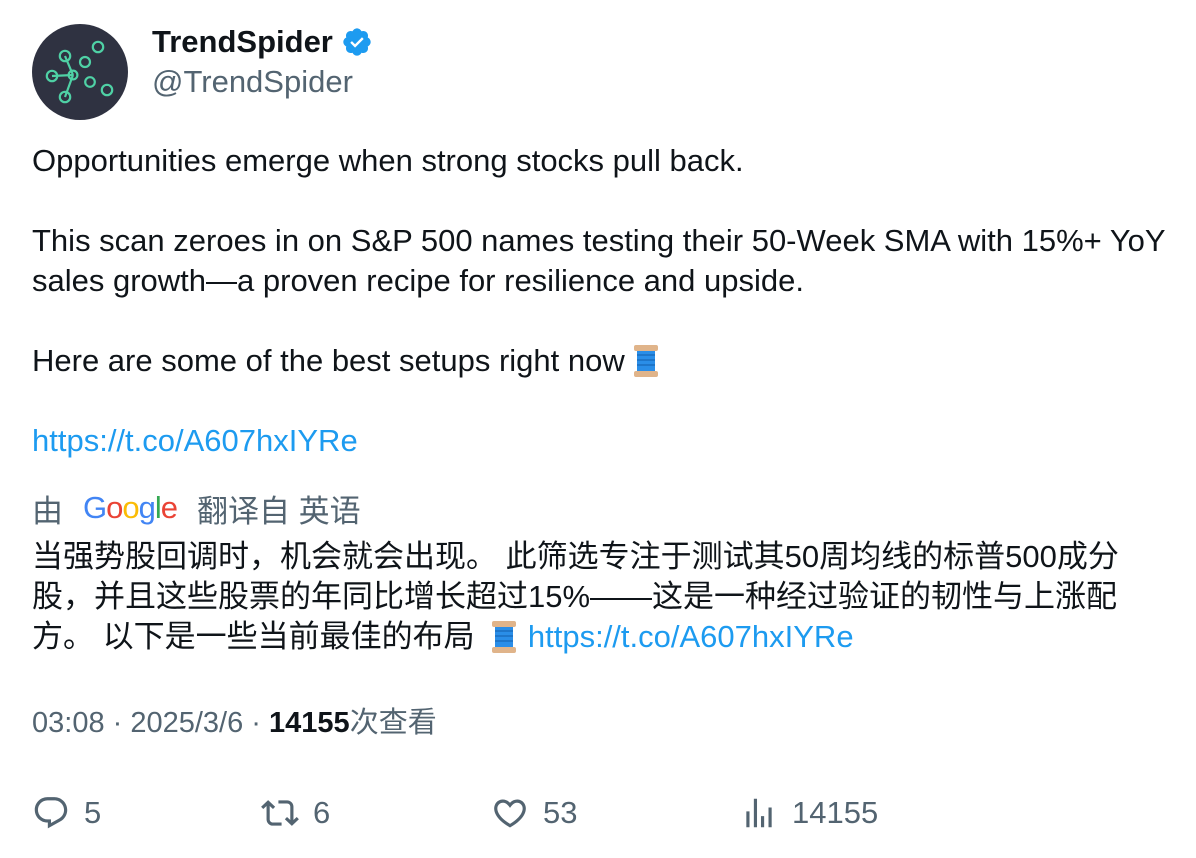  I want to click on retweet-count: 6, so click(322, 812).